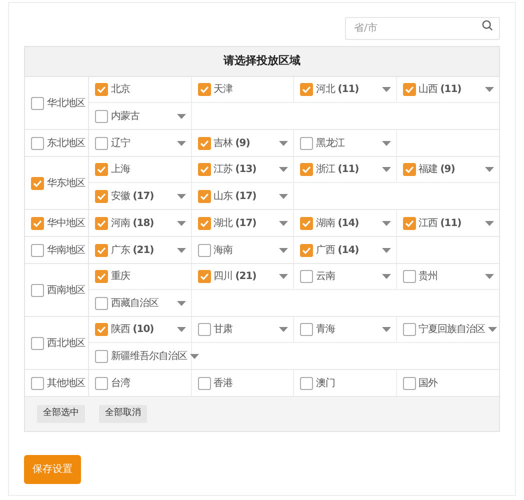 The width and height of the screenshot is (524, 500). I want to click on province-label: 四川 (21), so click(236, 277).